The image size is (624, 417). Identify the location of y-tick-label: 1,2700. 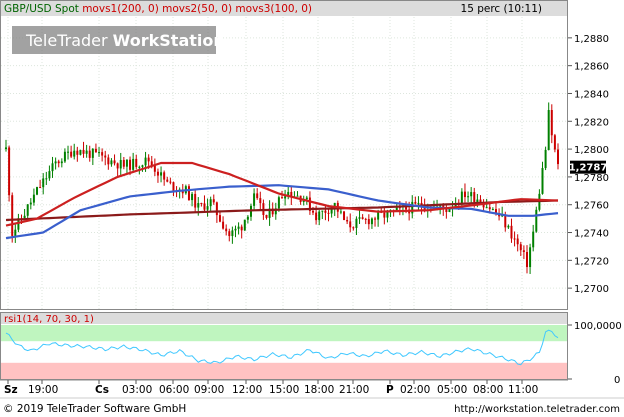
(591, 289).